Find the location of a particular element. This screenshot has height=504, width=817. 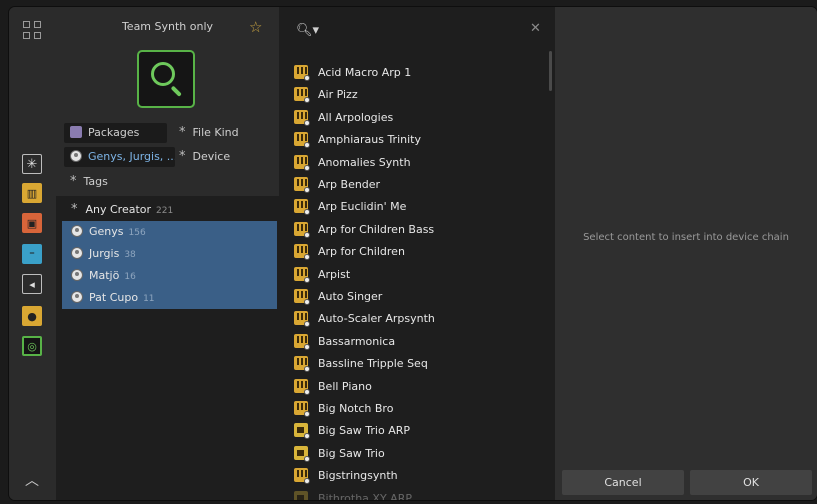

list-item: Big Notch Bro is located at coordinates (419, 409).